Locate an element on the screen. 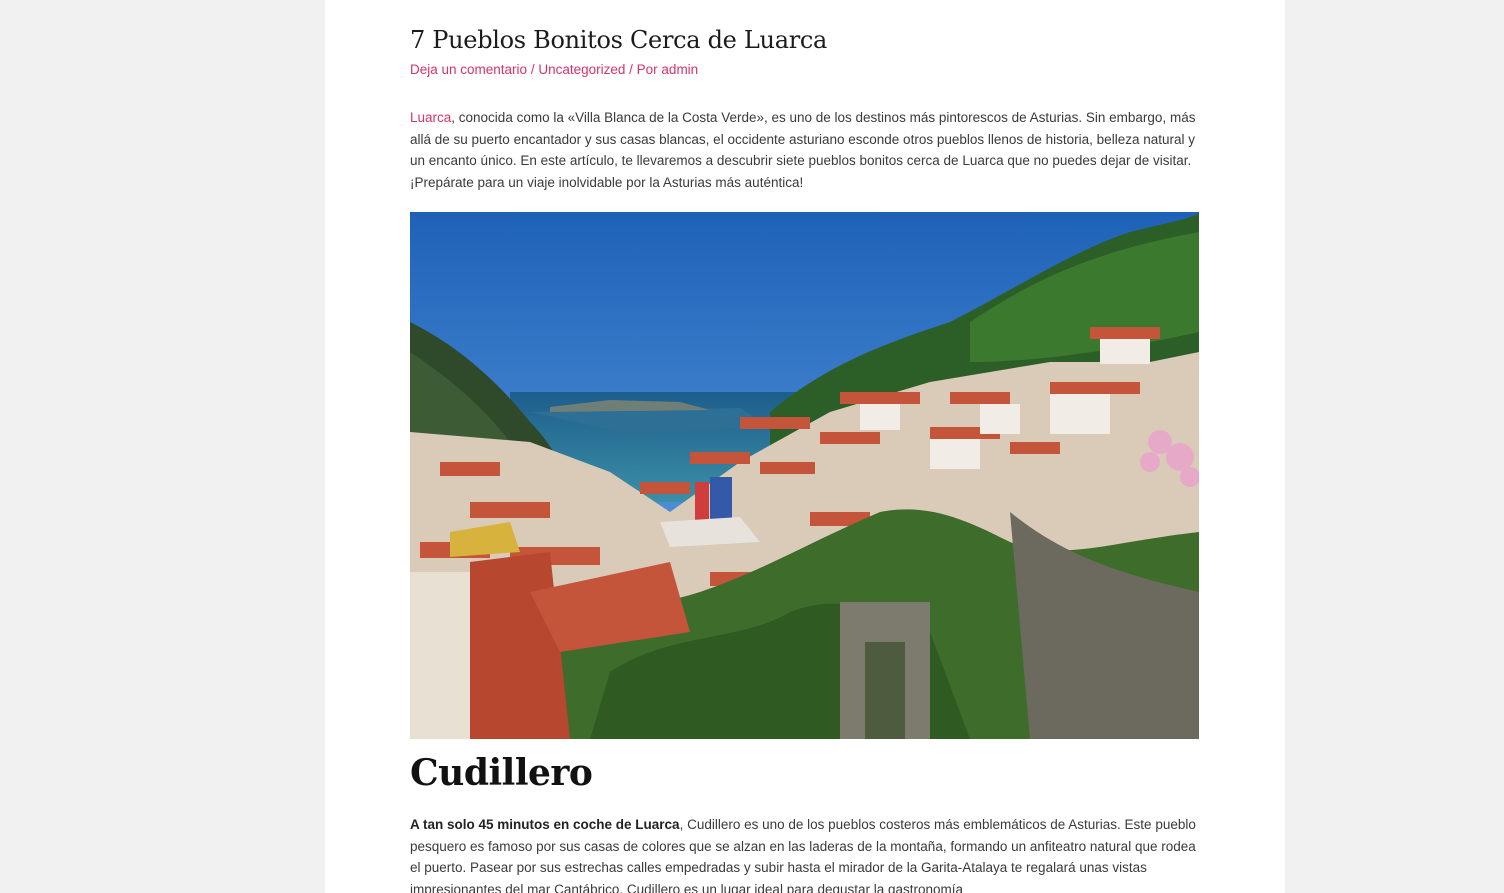  section-bold-lead: A tan solo 45 minutos en coche de Luarca is located at coordinates (545, 824).